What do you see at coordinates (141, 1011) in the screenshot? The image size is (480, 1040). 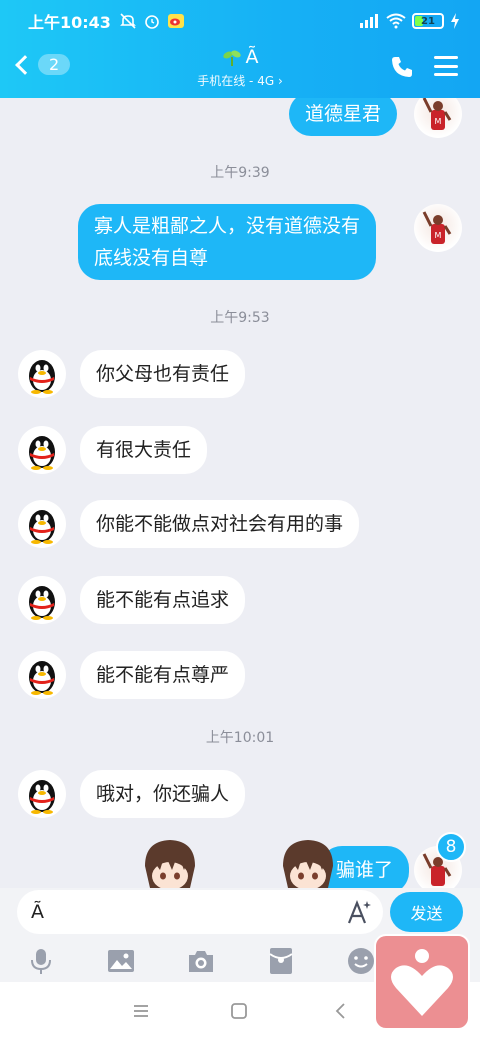 I see `menu-nav-icon` at bounding box center [141, 1011].